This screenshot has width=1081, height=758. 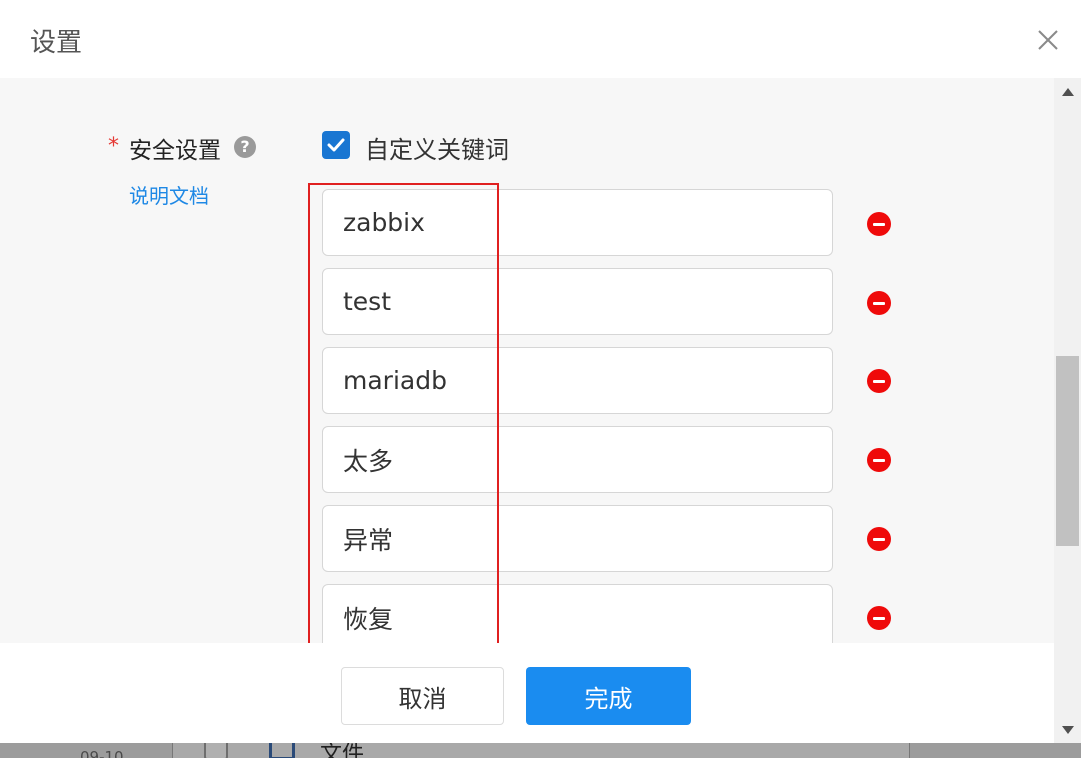 I want to click on dialog-footer: 取消 完成, so click(x=527, y=693).